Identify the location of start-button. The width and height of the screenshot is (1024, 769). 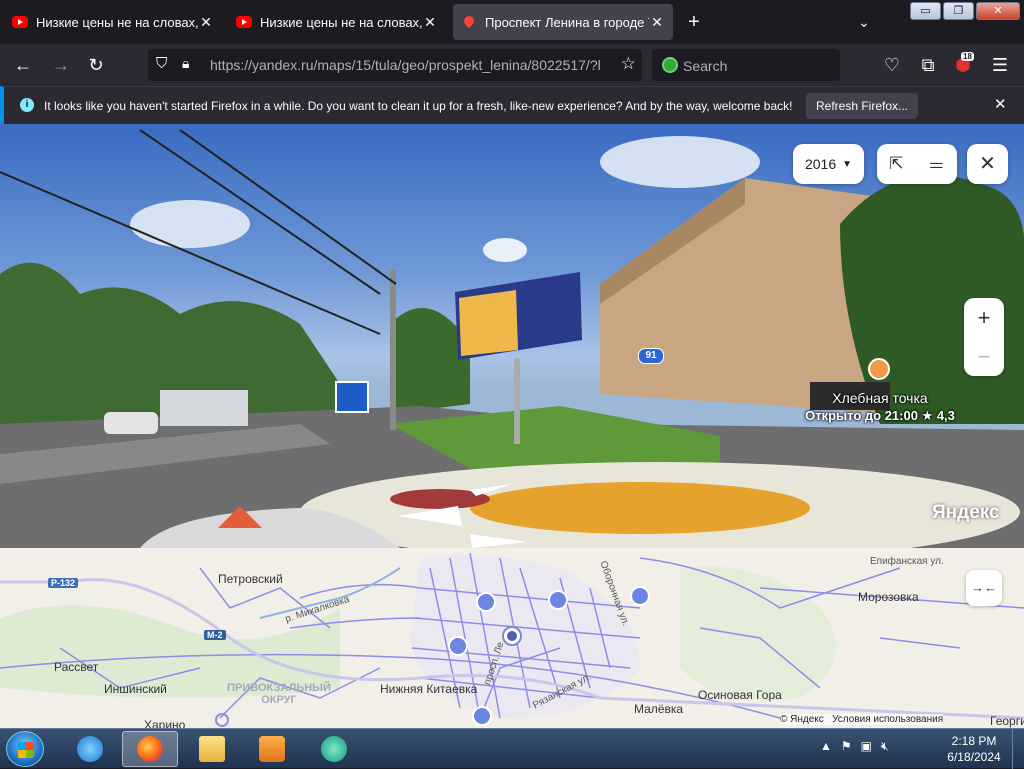
(25, 749).